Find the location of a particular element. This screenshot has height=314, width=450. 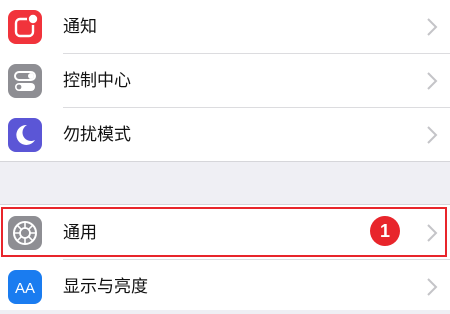

display-icon: AA is located at coordinates (25, 287).